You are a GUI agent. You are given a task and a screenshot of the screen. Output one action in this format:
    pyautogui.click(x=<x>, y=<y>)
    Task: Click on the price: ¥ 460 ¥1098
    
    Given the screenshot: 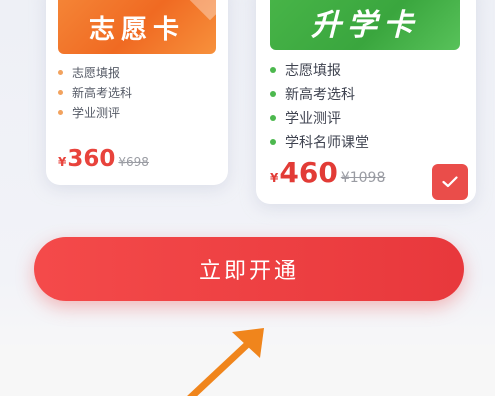 What is the action you would take?
    pyautogui.click(x=327, y=172)
    